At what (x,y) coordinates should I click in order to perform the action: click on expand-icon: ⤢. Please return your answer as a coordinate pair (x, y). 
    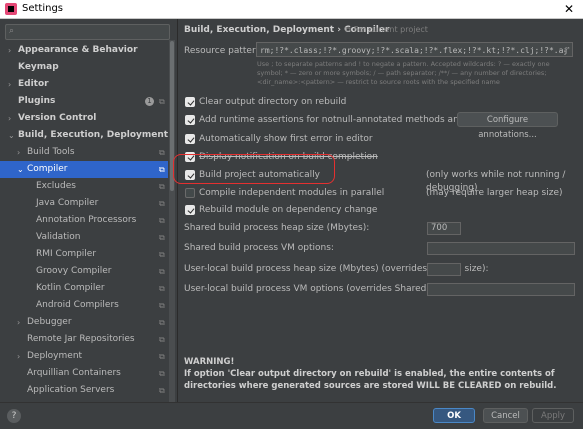
    Looking at the image, I should click on (567, 50).